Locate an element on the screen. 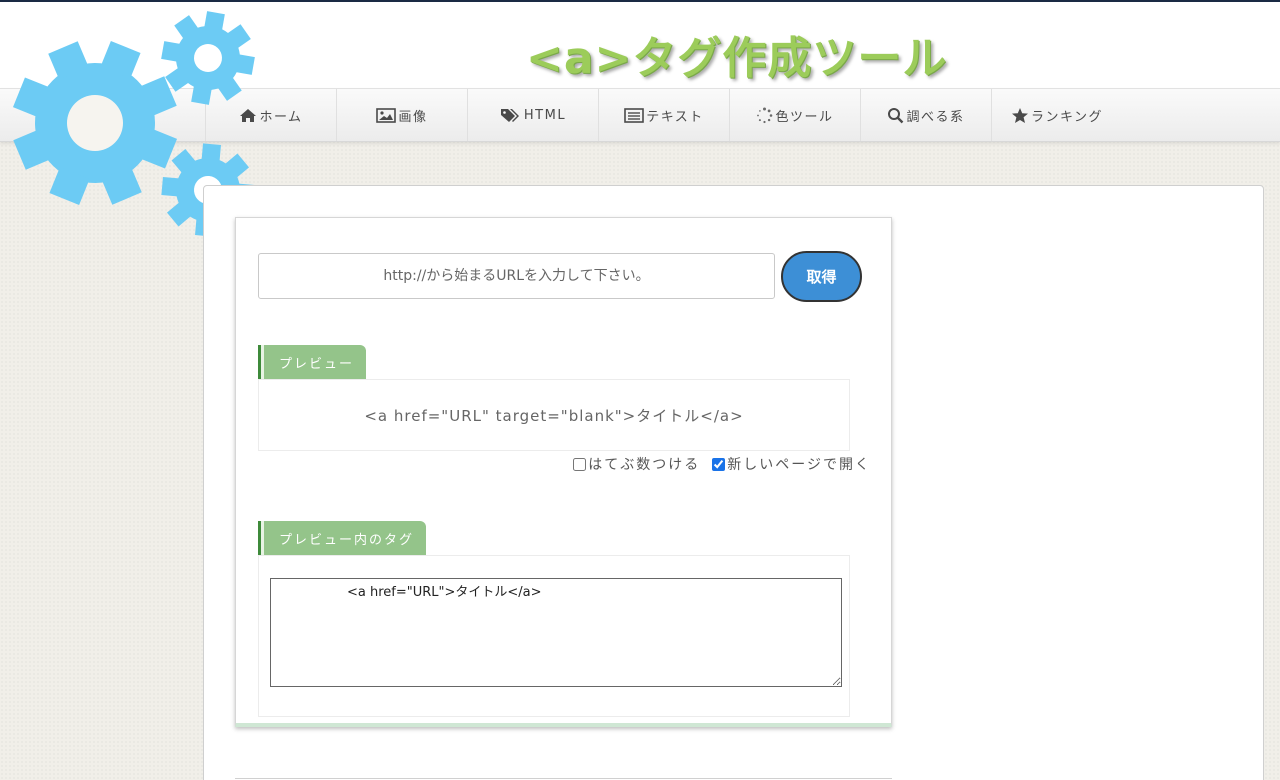  preview-box: <a href="URL" target="blank">タイトル</a> is located at coordinates (554, 415).